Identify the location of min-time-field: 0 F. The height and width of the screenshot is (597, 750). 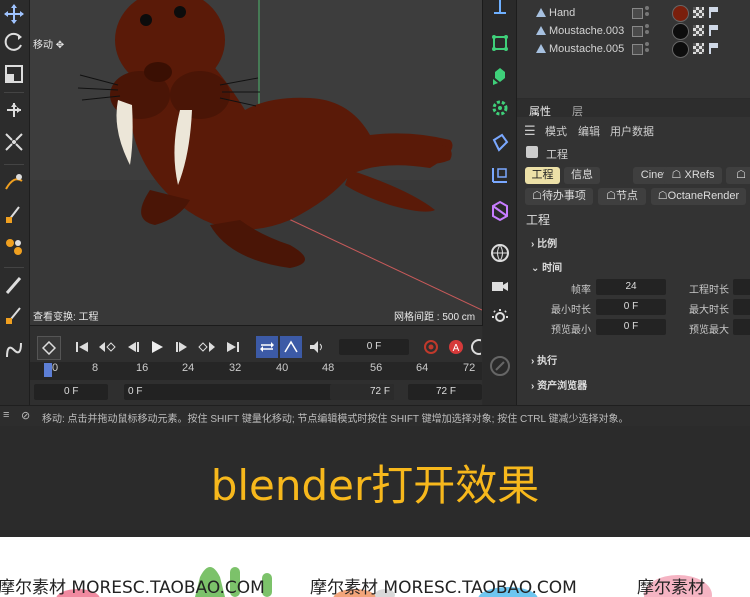
(631, 307).